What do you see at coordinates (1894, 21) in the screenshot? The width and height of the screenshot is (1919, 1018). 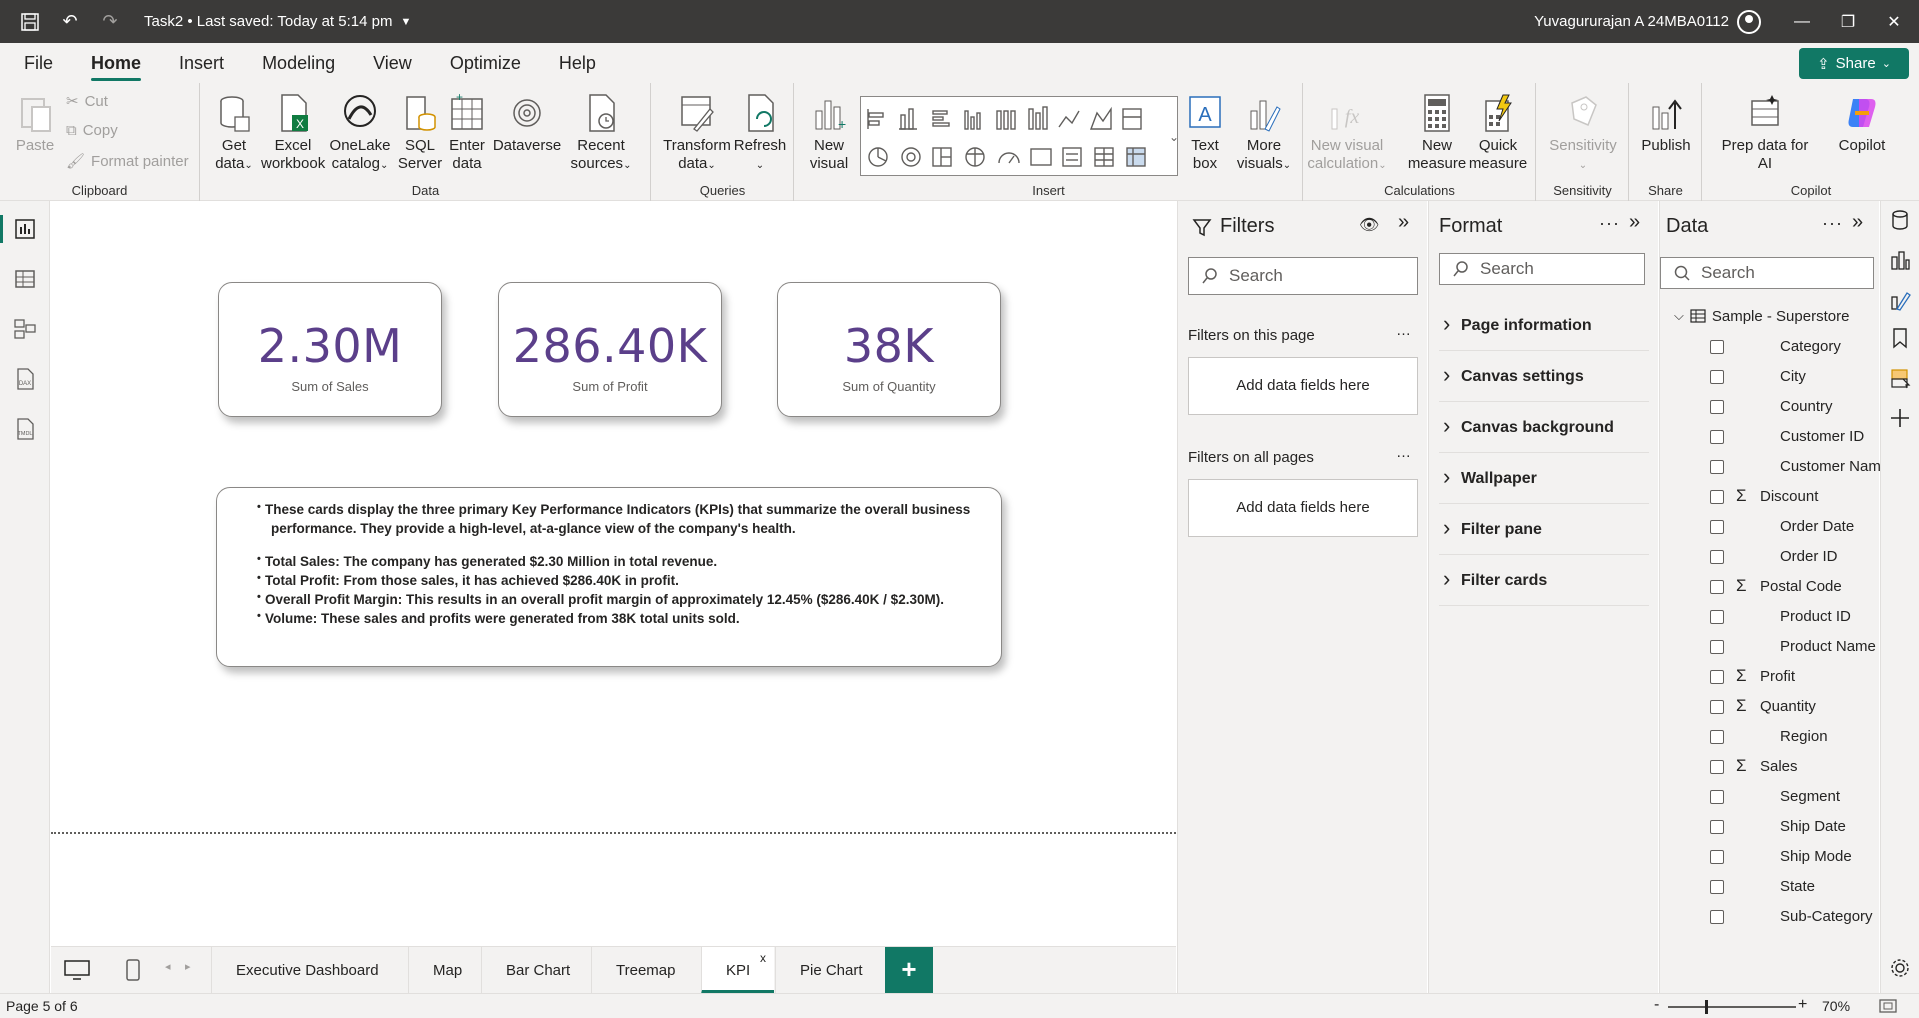 I see `close-icon: ✕` at bounding box center [1894, 21].